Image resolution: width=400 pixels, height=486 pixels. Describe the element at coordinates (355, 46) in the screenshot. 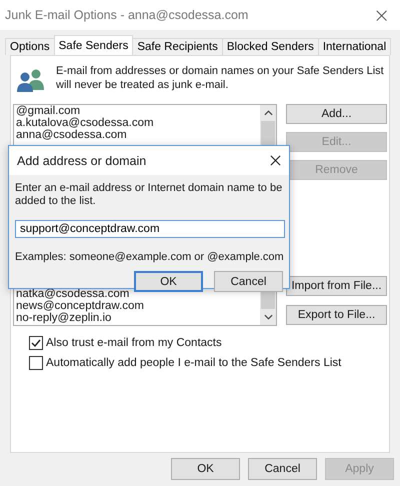

I see `tab: International` at that location.